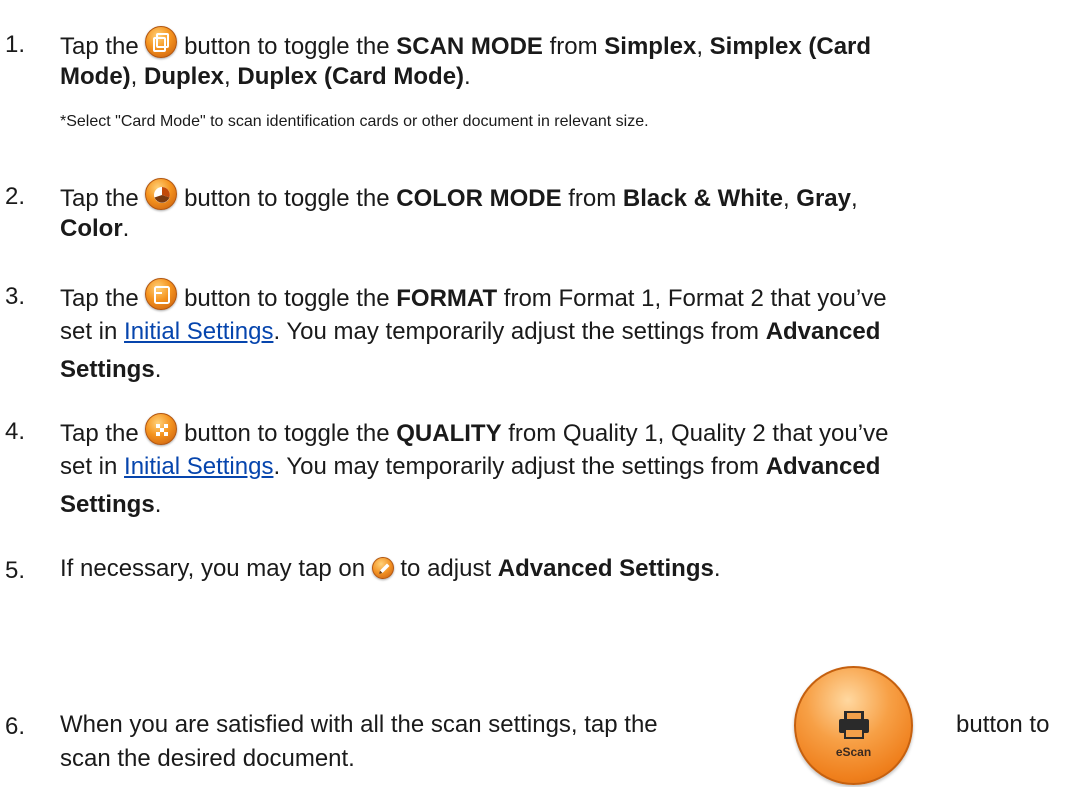 This screenshot has height=787, width=1088. I want to click on step-number: 6., so click(15, 726).